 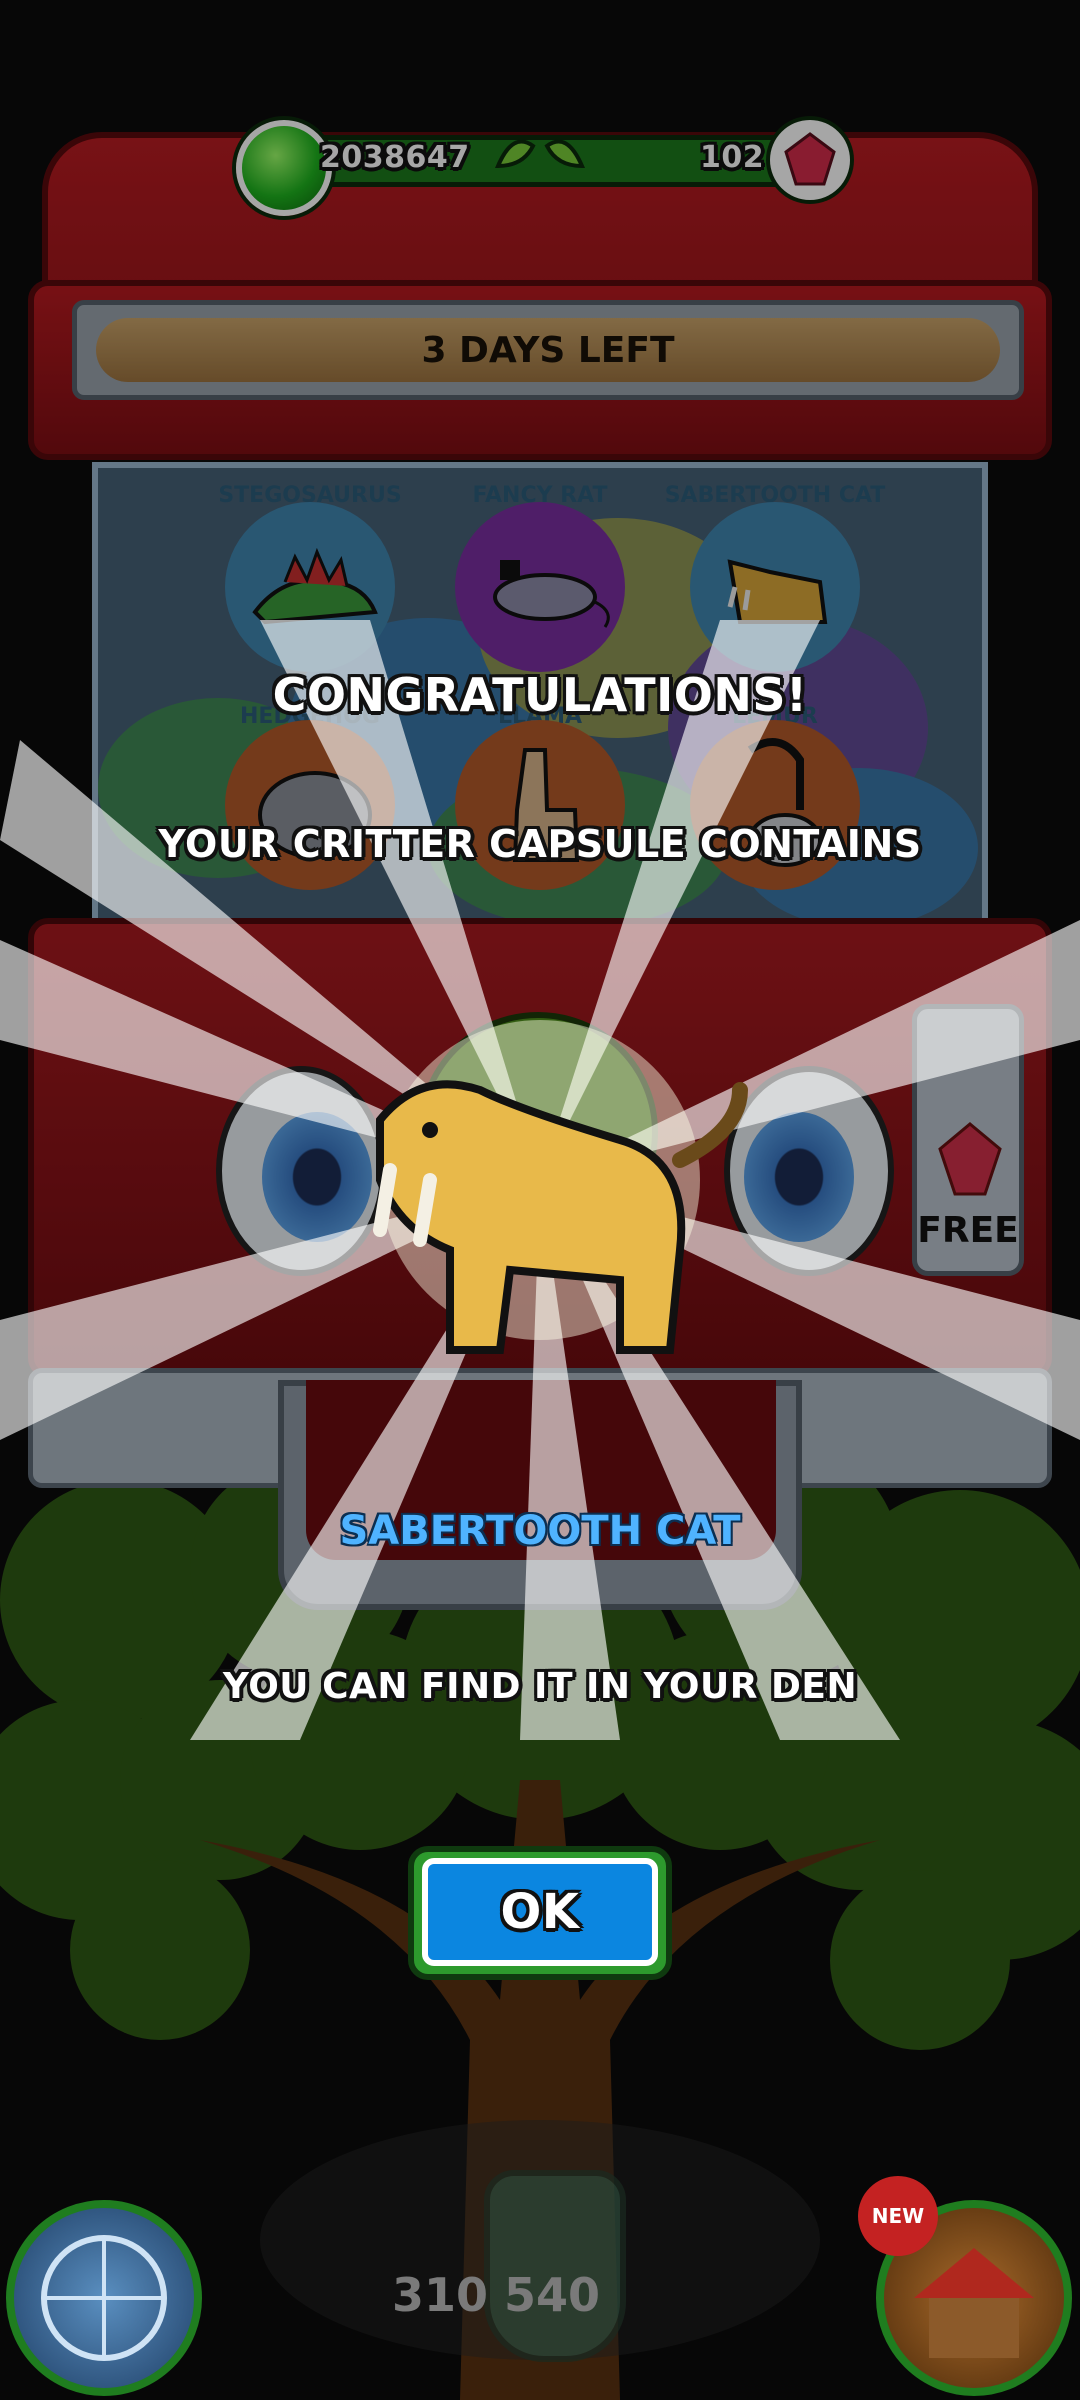 What do you see at coordinates (898, 2216) in the screenshot?
I see `new-badge: NEW` at bounding box center [898, 2216].